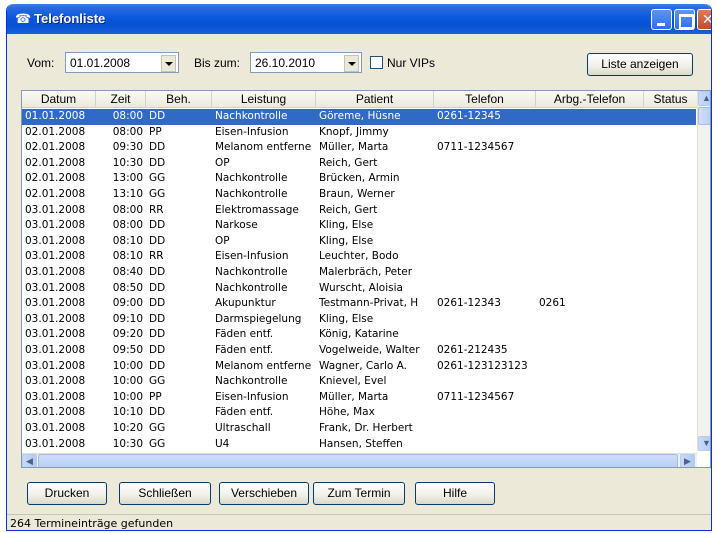 The width and height of the screenshot is (716, 533). I want to click on table-cell: 01.01.2008, so click(55, 116).